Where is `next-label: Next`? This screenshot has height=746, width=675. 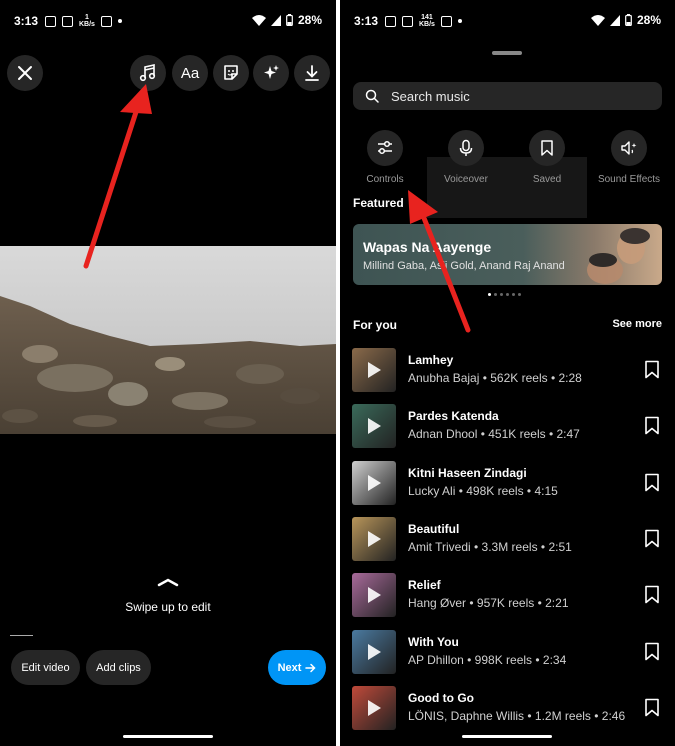 next-label: Next is located at coordinates (289, 667).